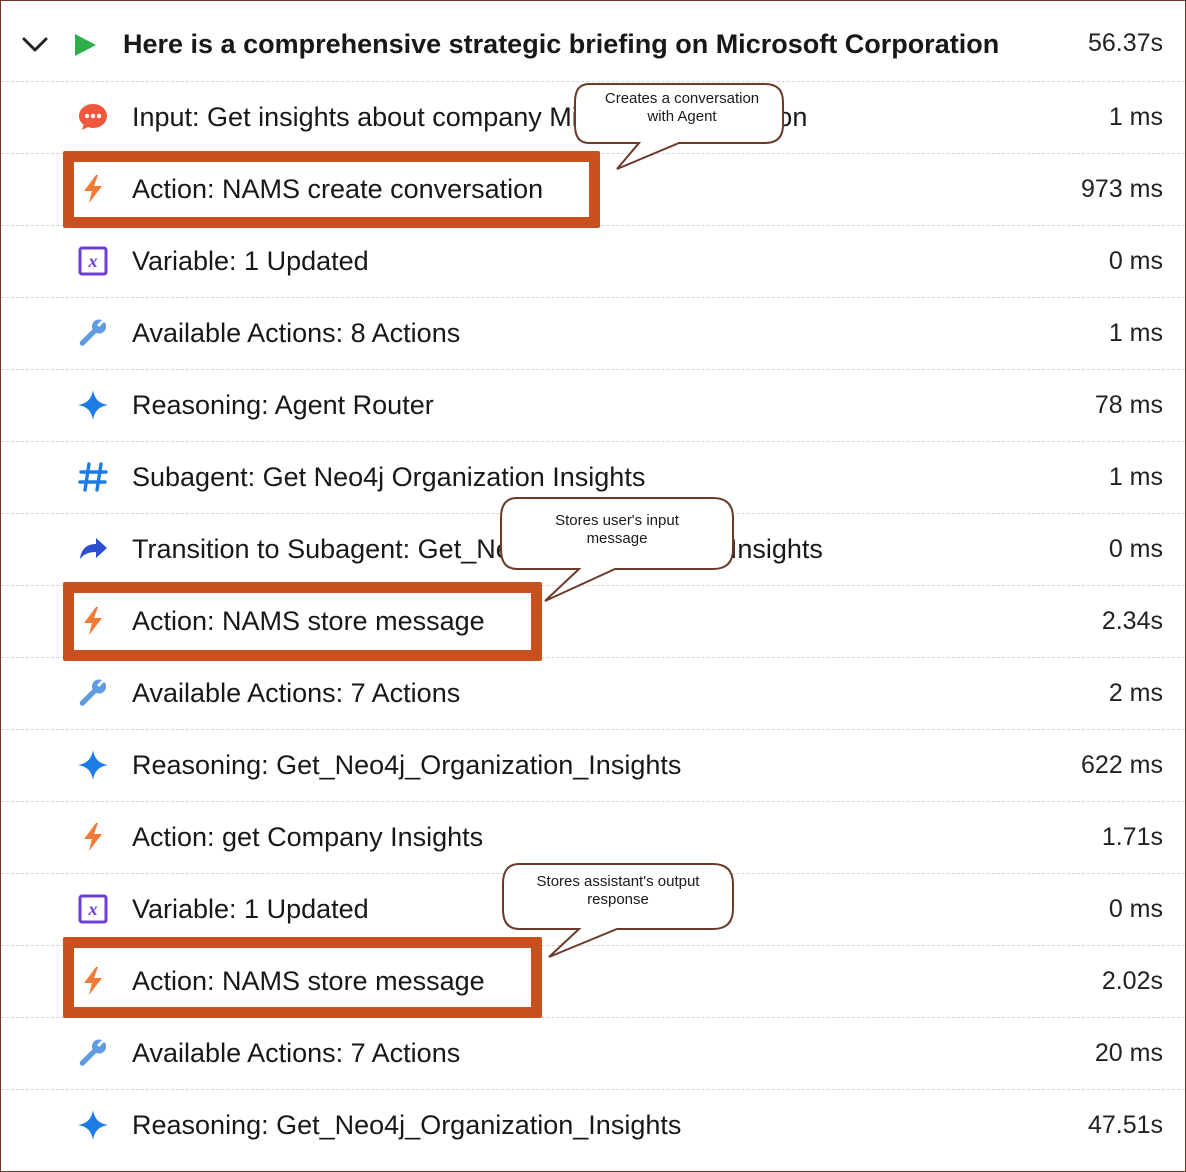 The width and height of the screenshot is (1186, 1172). Describe the element at coordinates (1128, 1053) in the screenshot. I see `trace-row-time: 20 ms` at that location.